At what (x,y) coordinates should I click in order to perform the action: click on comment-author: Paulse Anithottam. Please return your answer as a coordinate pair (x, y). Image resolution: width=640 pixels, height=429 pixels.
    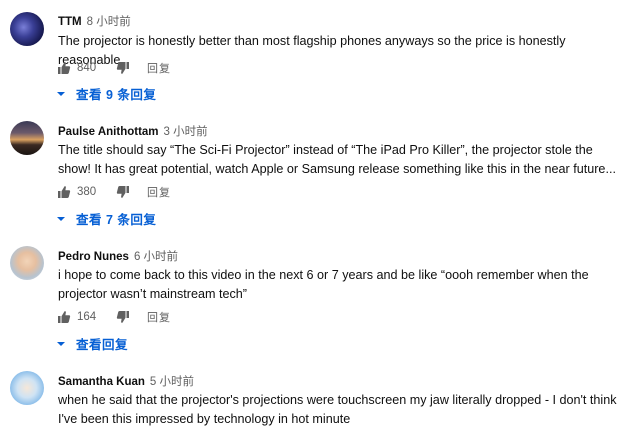
    Looking at the image, I should click on (108, 132).